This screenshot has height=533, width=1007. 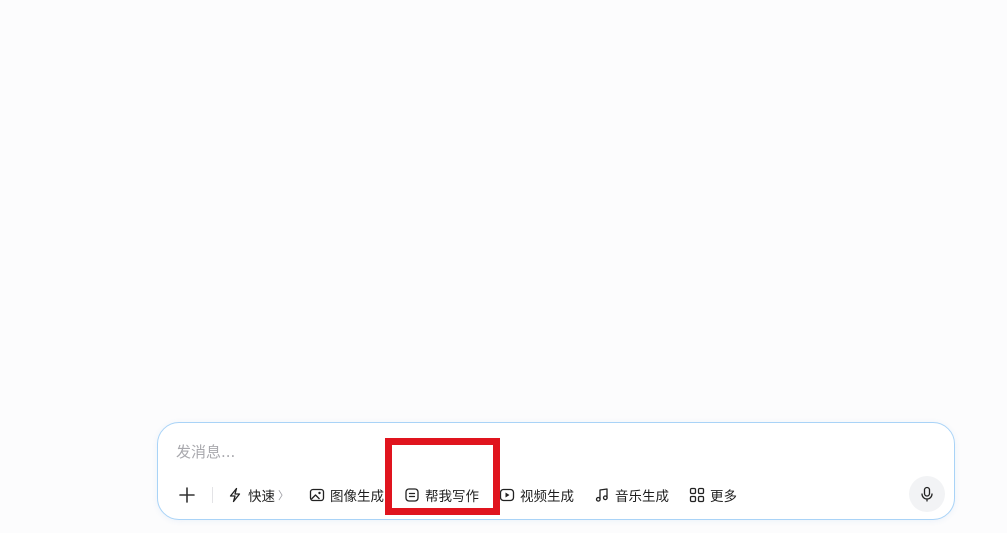 I want to click on music-generation-button: 音乐生成, so click(x=631, y=495).